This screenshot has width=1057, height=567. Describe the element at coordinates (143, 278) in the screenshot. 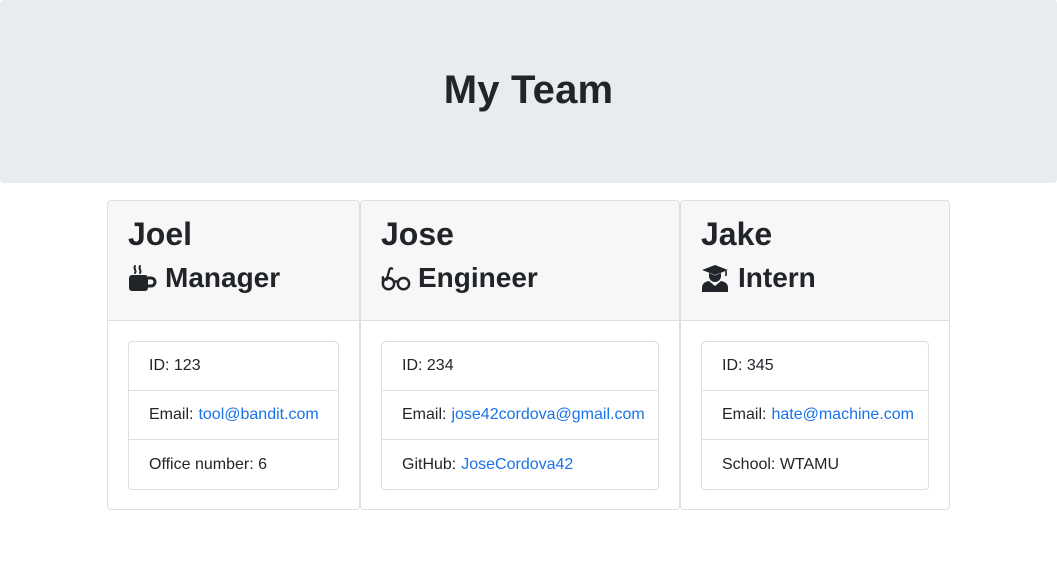

I see `coffee-icon` at that location.